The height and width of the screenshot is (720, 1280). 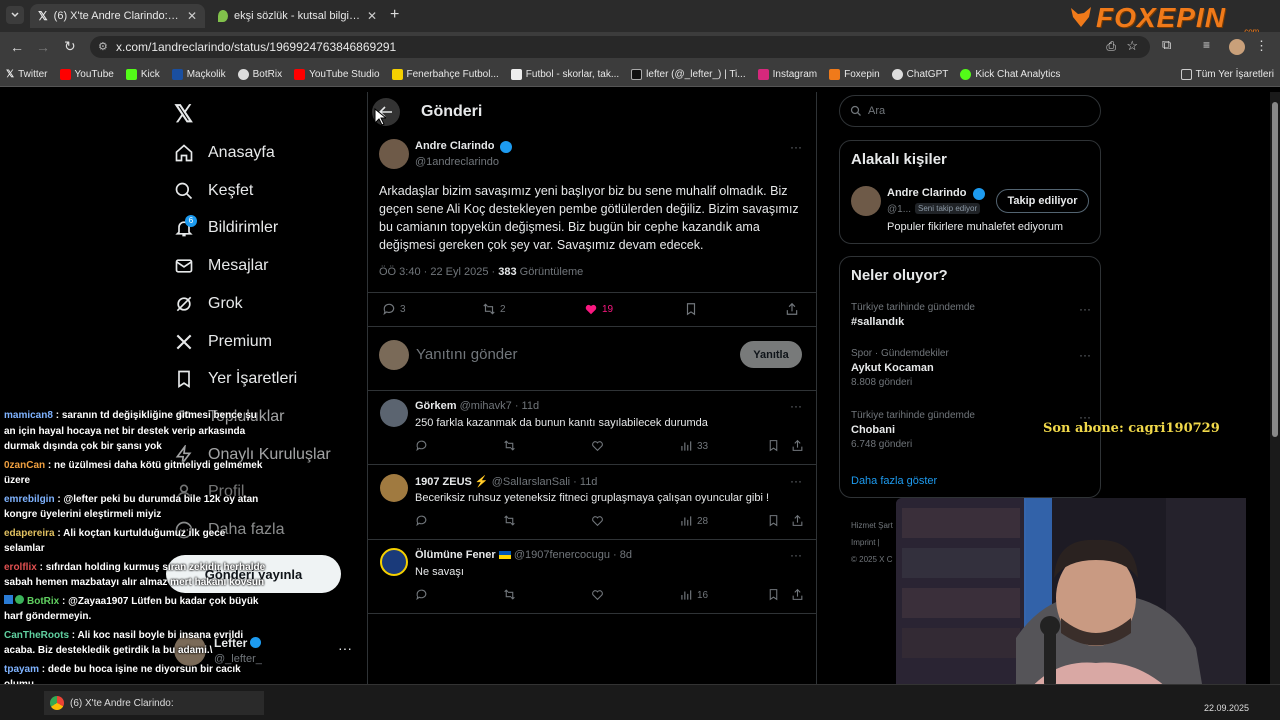 What do you see at coordinates (693, 595) in the screenshot?
I see `views-button: 16` at bounding box center [693, 595].